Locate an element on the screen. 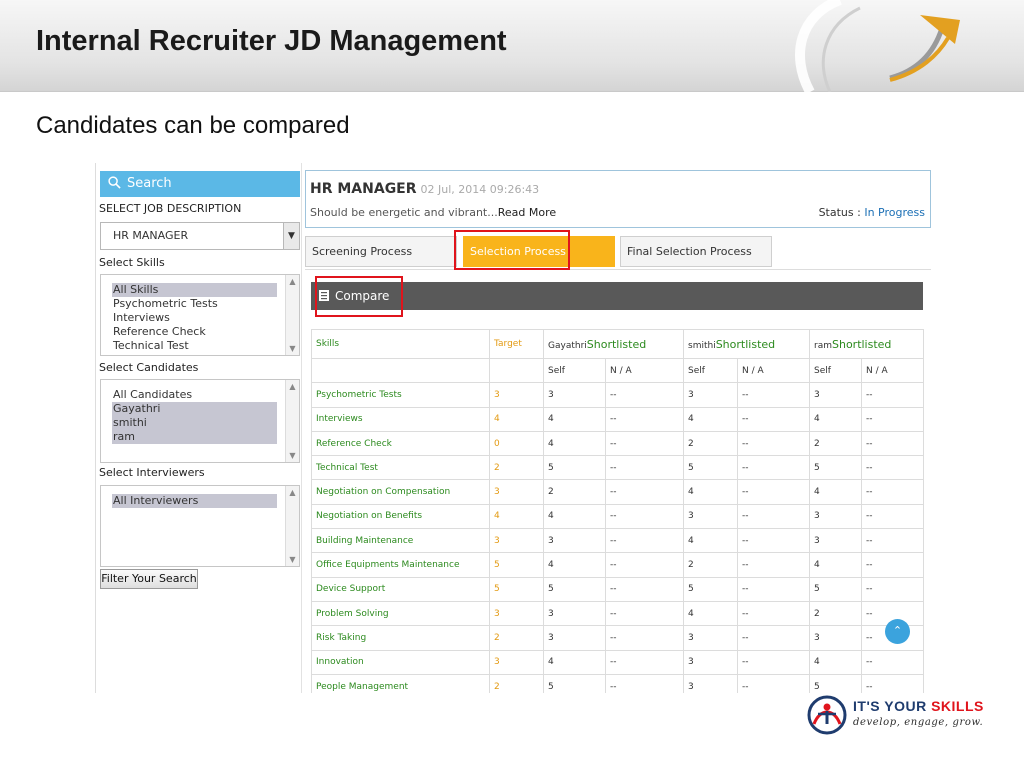 The height and width of the screenshot is (768, 1024). arc-arrow-decoration is located at coordinates (877, 46).